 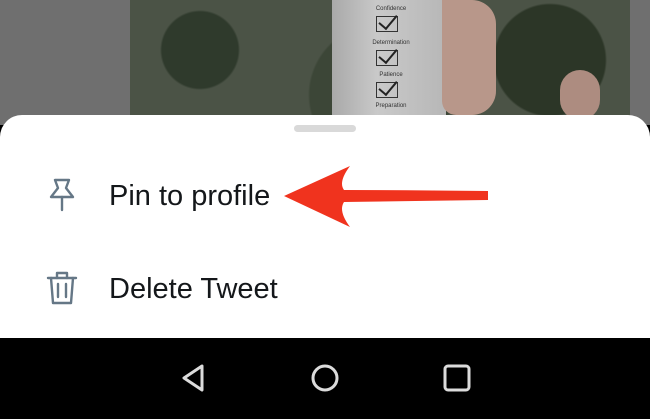 I want to click on red-arrow-icon, so click(x=386, y=196).